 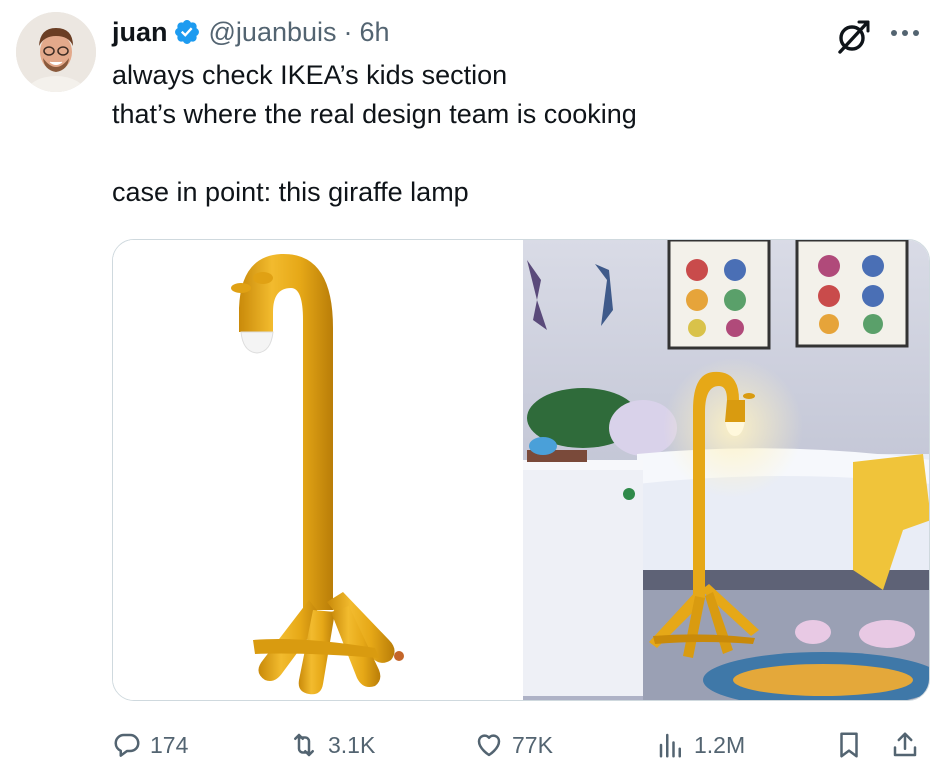 I want to click on reply-button: 174, so click(x=150, y=745).